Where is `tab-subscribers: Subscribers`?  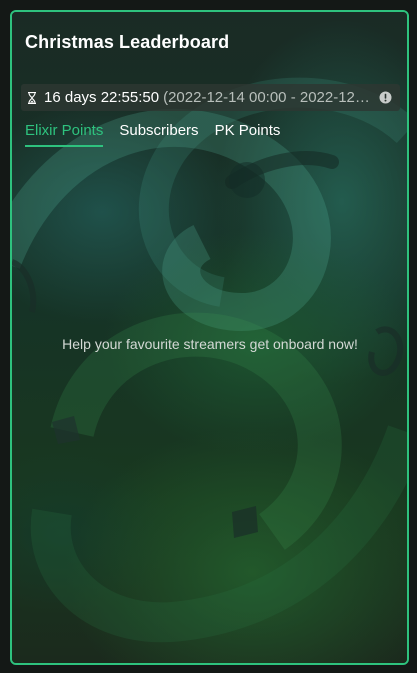
tab-subscribers: Subscribers is located at coordinates (158, 134).